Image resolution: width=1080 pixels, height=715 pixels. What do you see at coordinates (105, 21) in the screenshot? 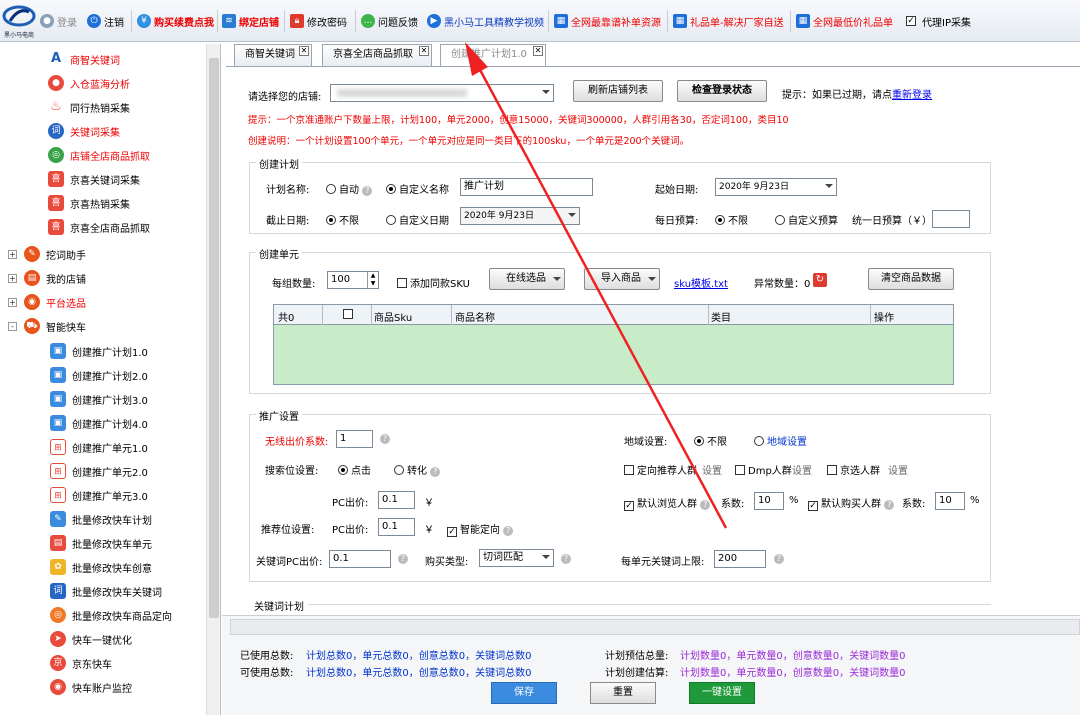
I see `logout-button: ⏻ 注销` at bounding box center [105, 21].